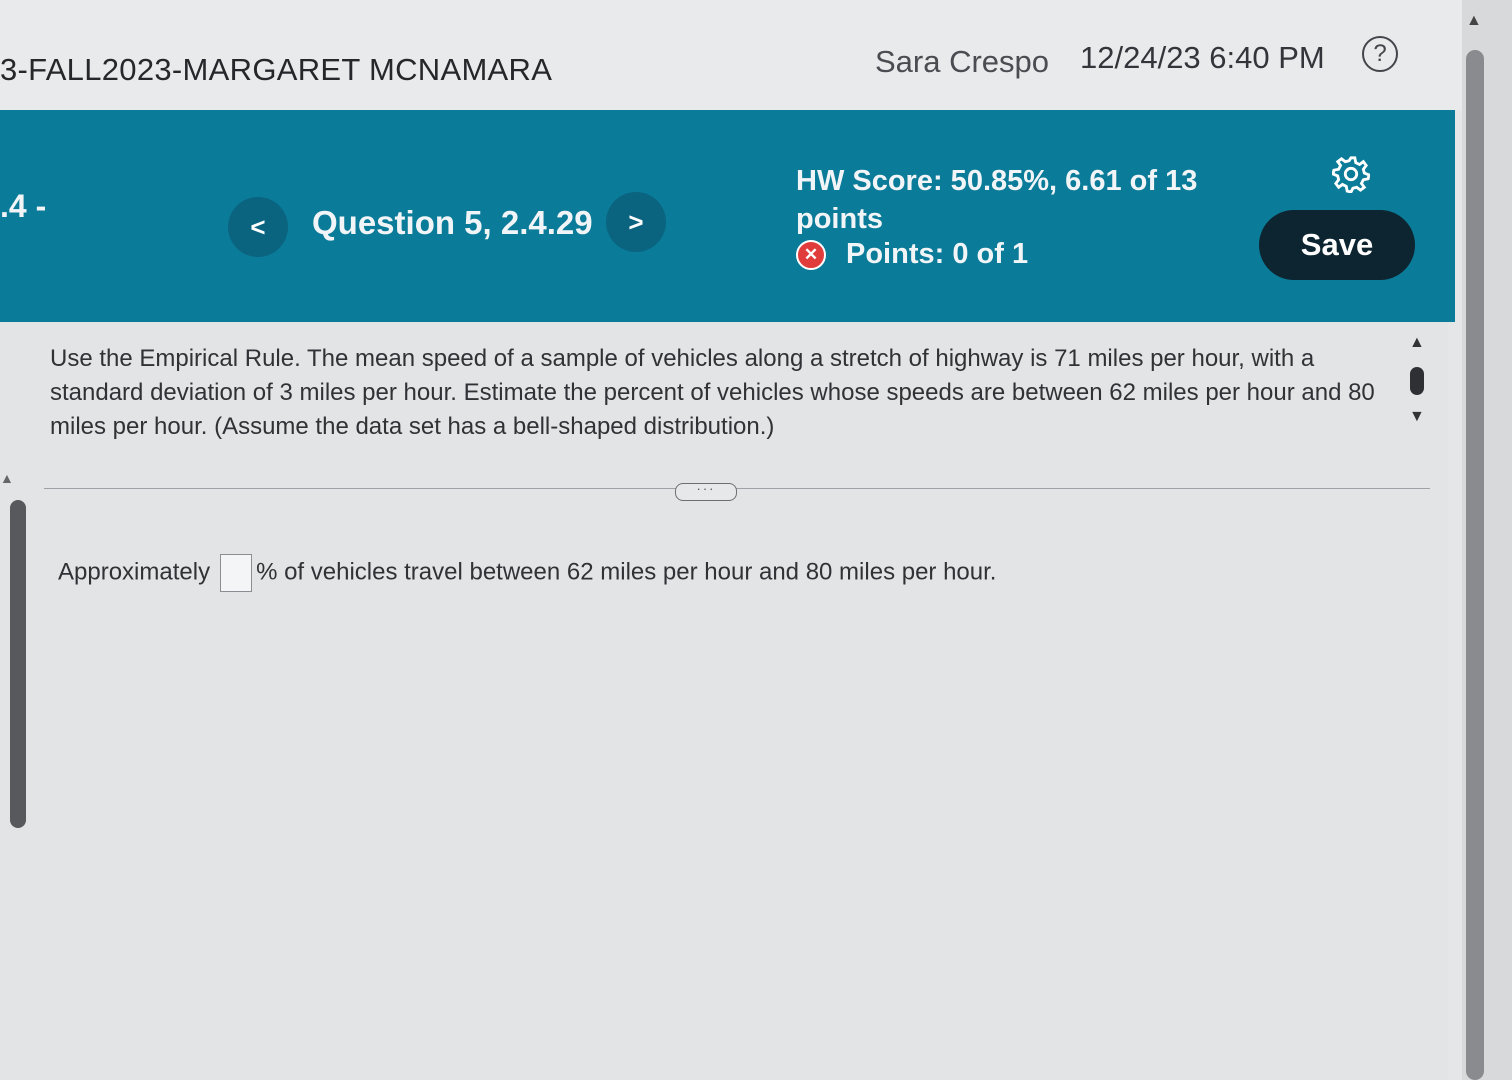 The width and height of the screenshot is (1512, 1080). Describe the element at coordinates (1475, 565) in the screenshot. I see `window-scrollbar` at that location.